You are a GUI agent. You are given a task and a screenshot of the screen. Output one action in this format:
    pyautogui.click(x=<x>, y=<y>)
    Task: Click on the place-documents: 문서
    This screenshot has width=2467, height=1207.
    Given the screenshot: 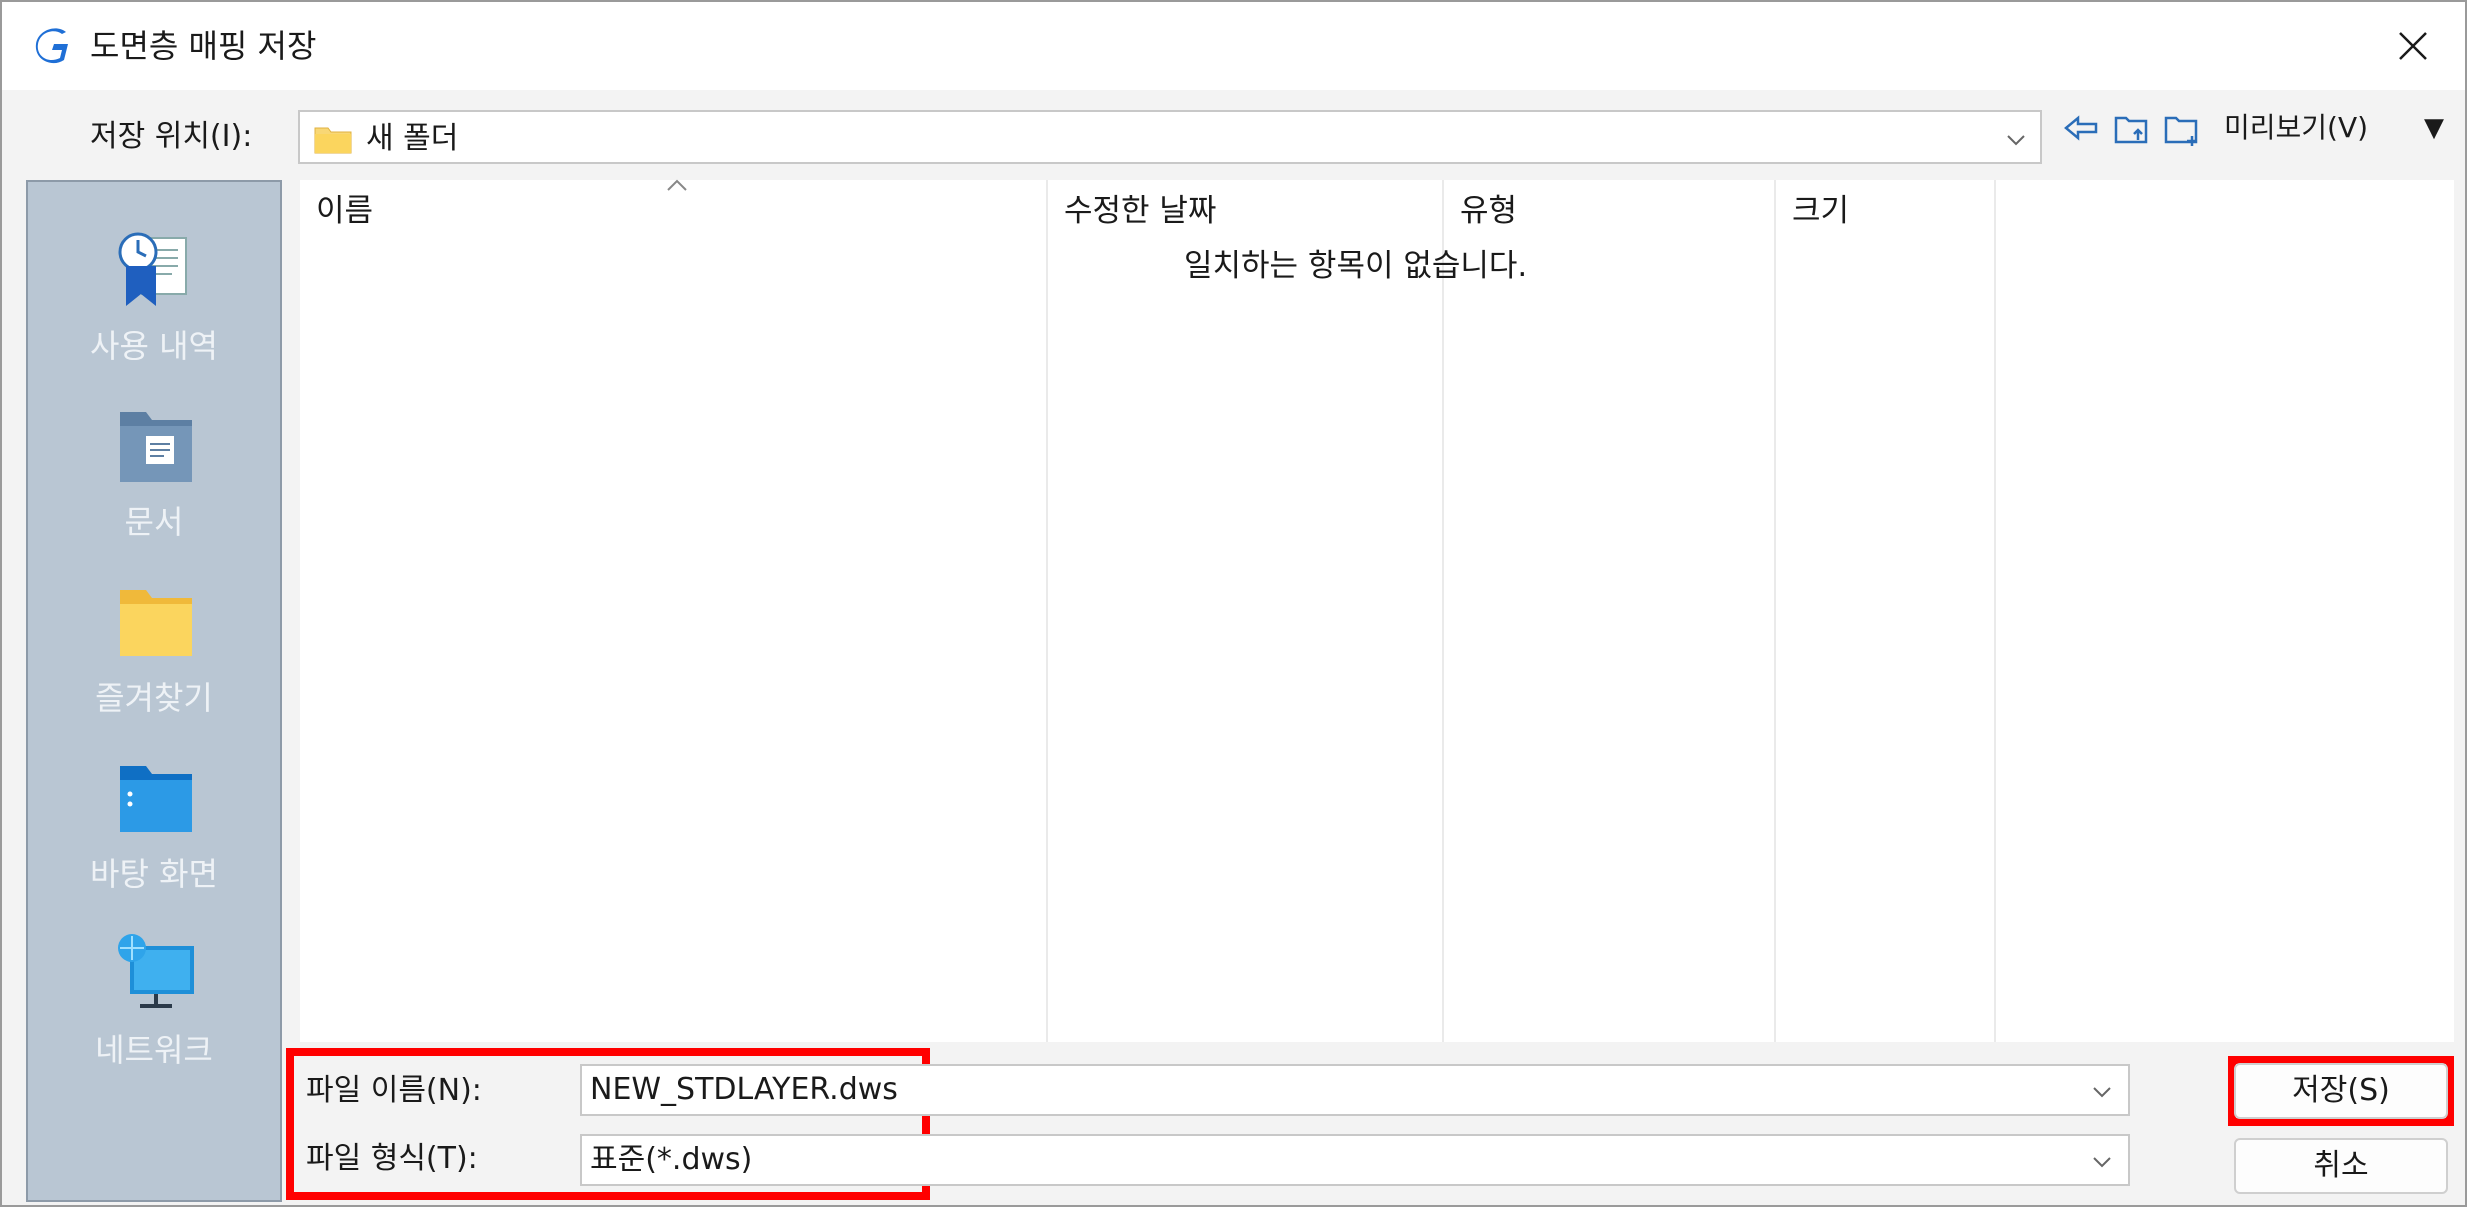 What is the action you would take?
    pyautogui.click(x=154, y=466)
    